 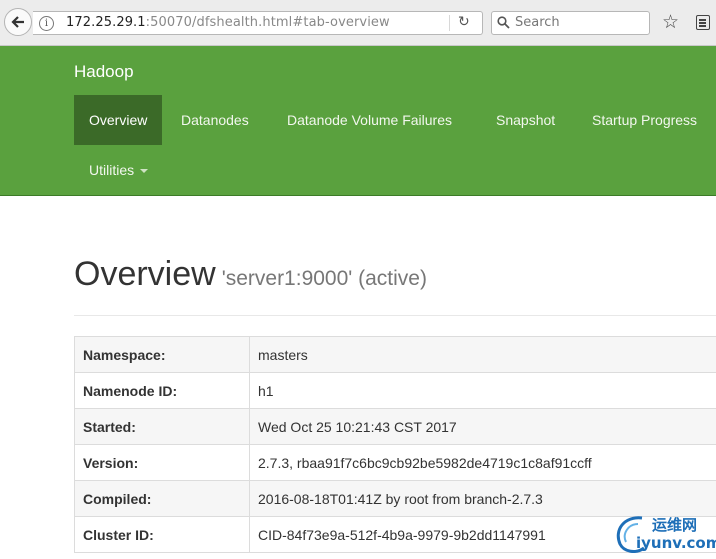 I want to click on brand-logo: Hadoop, so click(x=104, y=72).